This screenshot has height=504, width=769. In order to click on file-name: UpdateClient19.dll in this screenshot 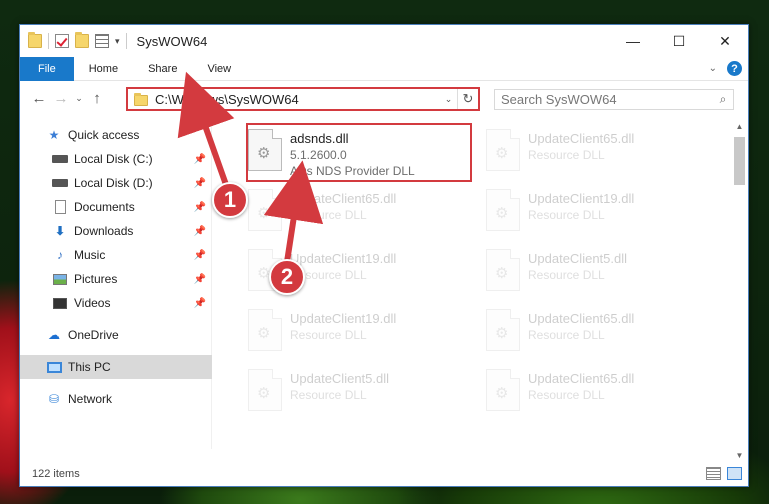, I will do `click(343, 318)`.